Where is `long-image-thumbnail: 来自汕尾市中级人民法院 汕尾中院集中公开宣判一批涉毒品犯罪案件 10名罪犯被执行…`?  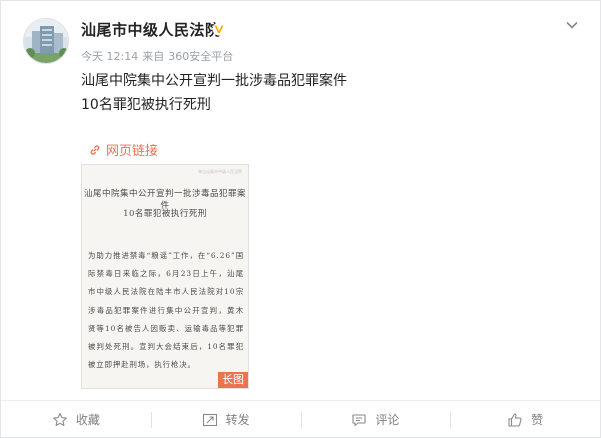 long-image-thumbnail: 来自汕尾市中级人民法院 汕尾中院集中公开宣判一批涉毒品犯罪案件 10名罪犯被执行… is located at coordinates (165, 276).